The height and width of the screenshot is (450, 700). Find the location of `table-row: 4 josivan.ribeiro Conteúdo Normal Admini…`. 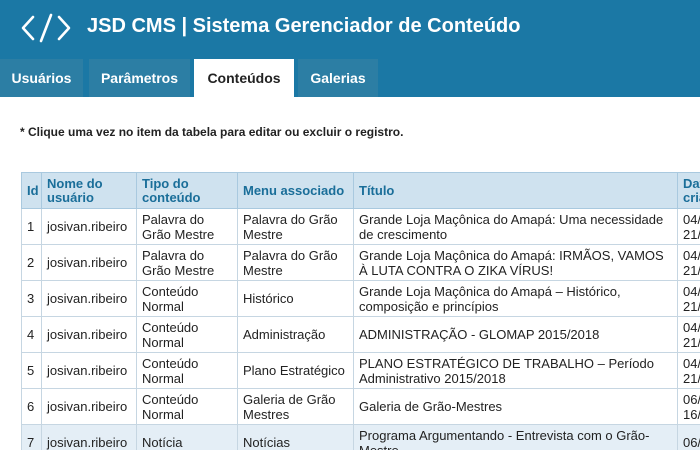

table-row: 4 josivan.ribeiro Conteúdo Normal Admini… is located at coordinates (360, 334).